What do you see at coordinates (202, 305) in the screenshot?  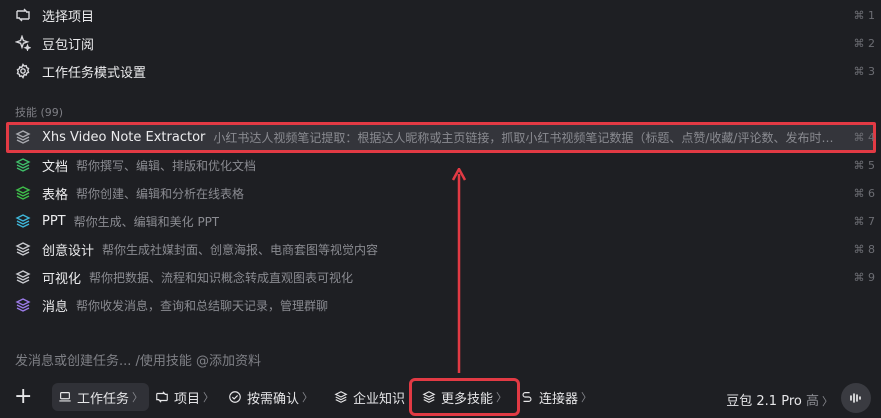 I see `skill-description: 帮你收发消息，查询和总结聊天记录，管理群聊` at bounding box center [202, 305].